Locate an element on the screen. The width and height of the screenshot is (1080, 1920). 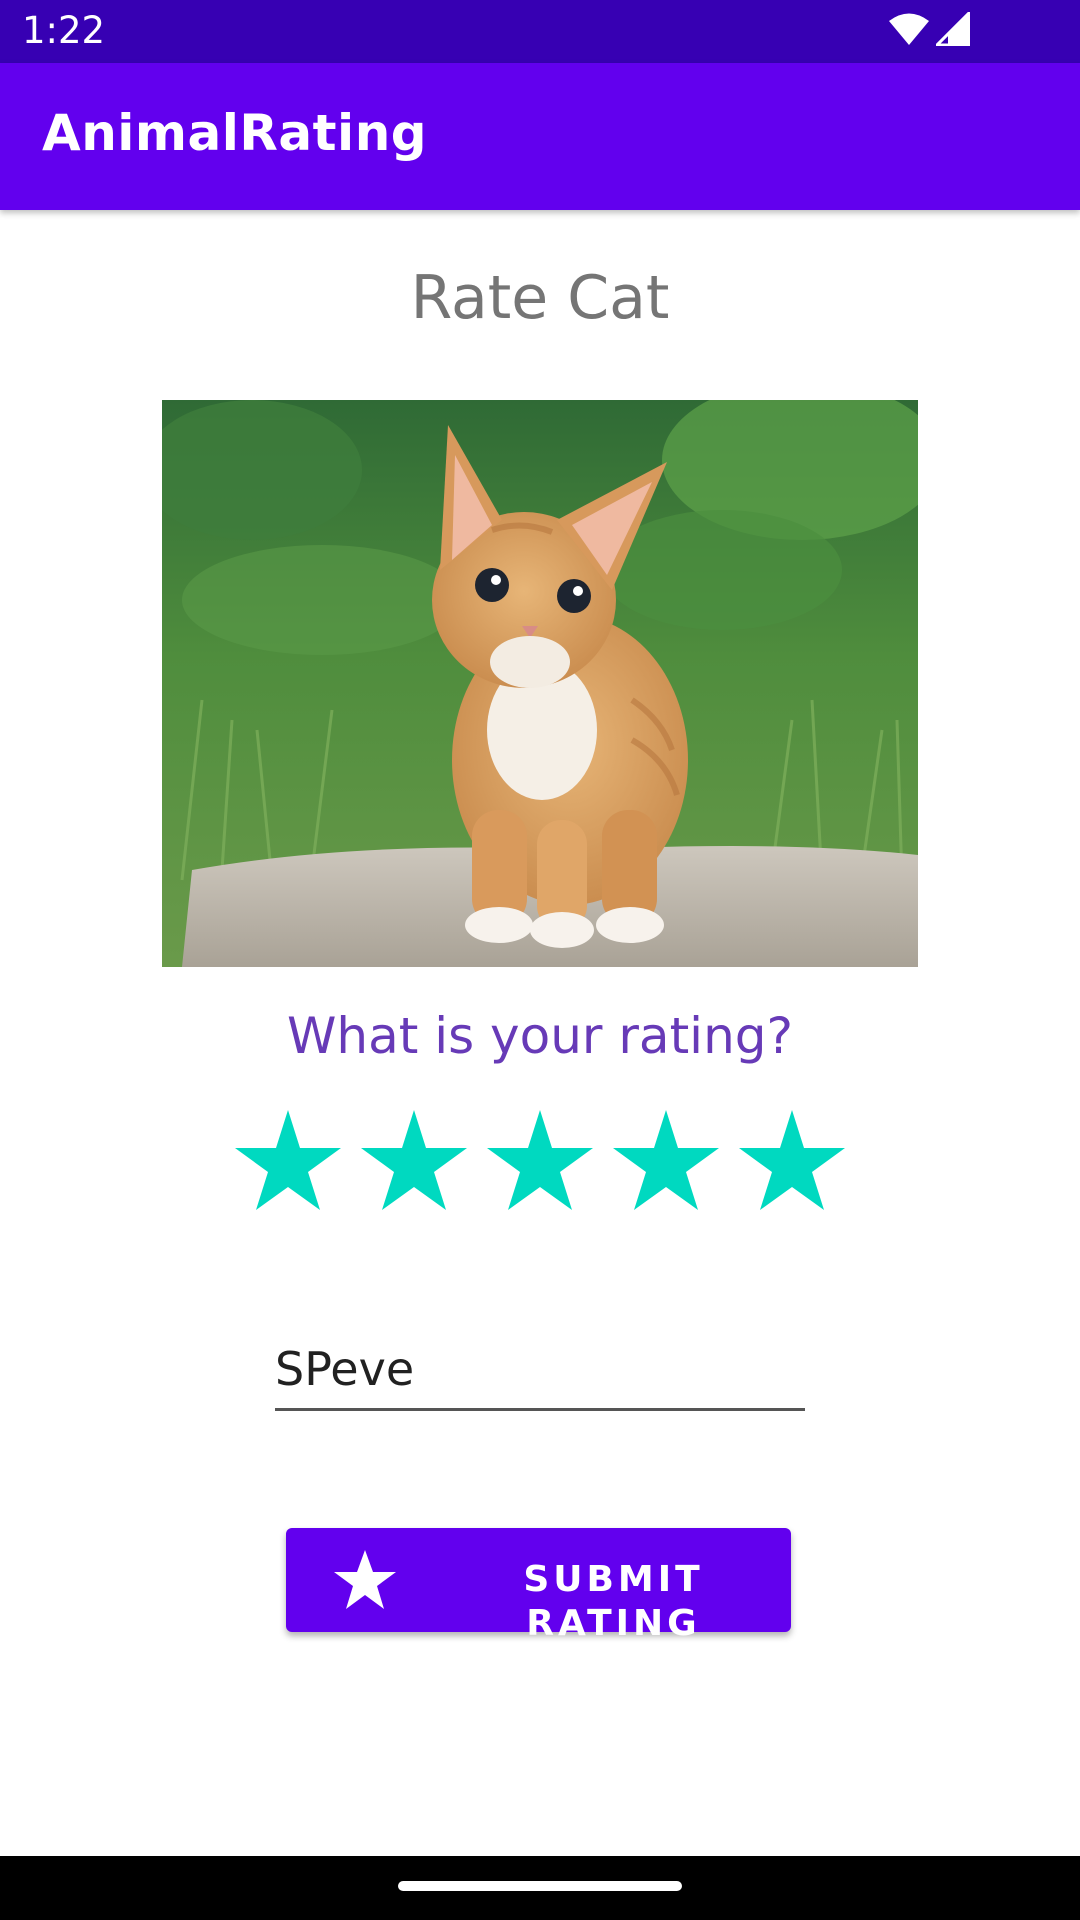
app-title: AnimalRating is located at coordinates (235, 133).